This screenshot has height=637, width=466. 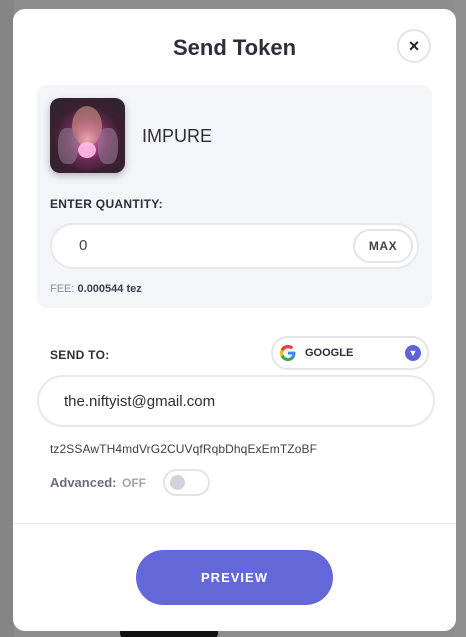 I want to click on quantity-label: ENTER QUANTITY:, so click(x=106, y=204).